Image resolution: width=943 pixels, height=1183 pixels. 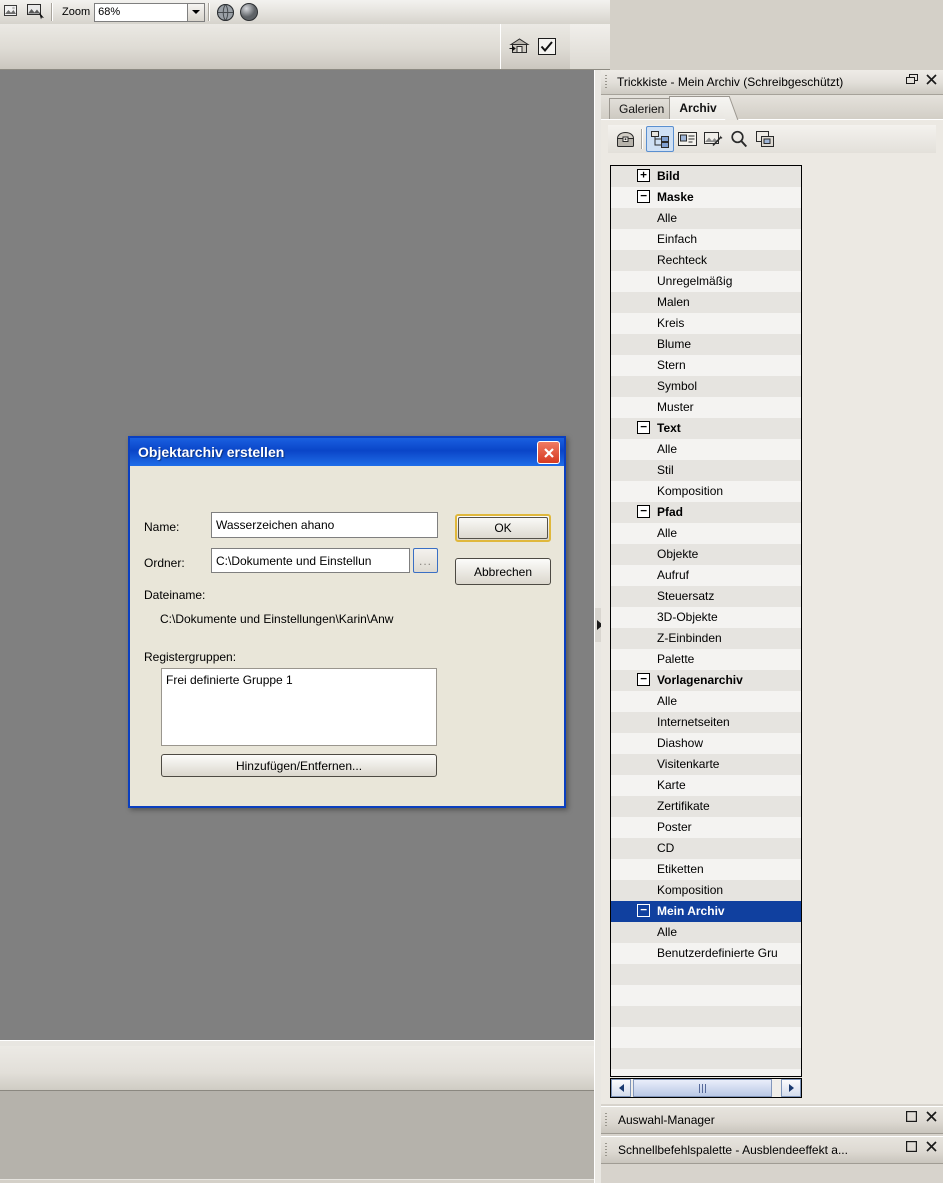 What do you see at coordinates (706, 575) in the screenshot?
I see `tree-item: Aufruf` at bounding box center [706, 575].